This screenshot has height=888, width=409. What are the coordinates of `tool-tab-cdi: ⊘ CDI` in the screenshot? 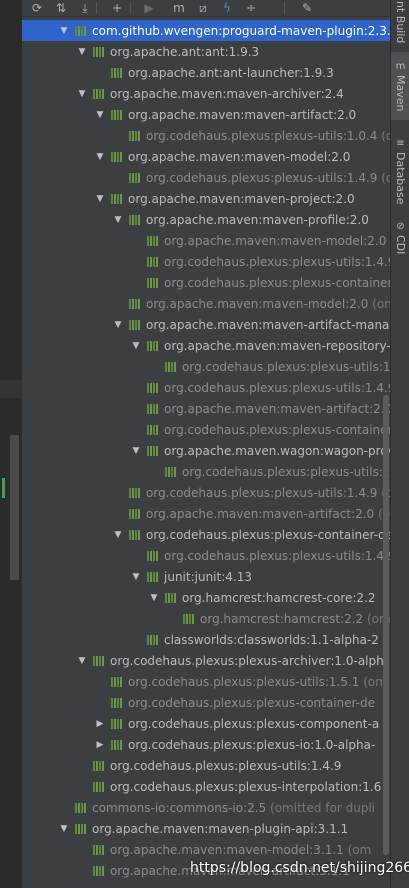 It's located at (400, 238).